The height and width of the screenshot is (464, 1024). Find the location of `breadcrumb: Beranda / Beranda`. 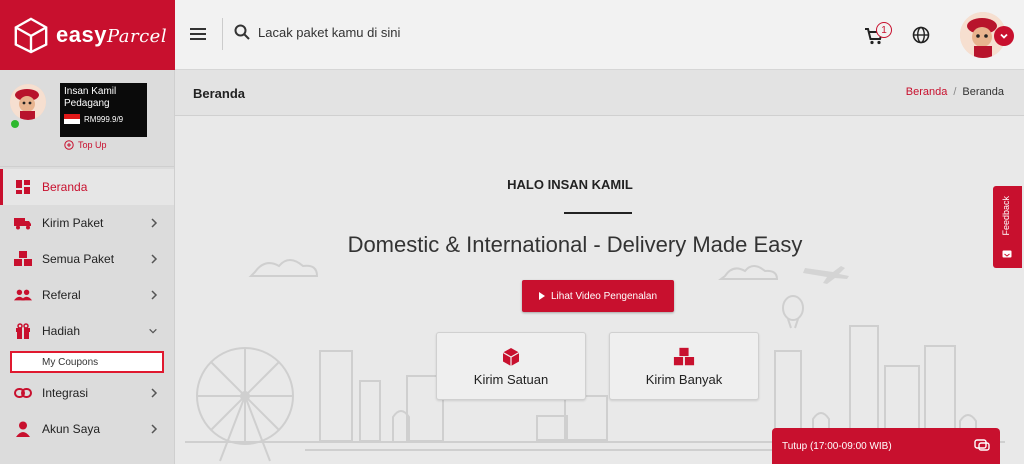

breadcrumb: Beranda / Beranda is located at coordinates (955, 92).